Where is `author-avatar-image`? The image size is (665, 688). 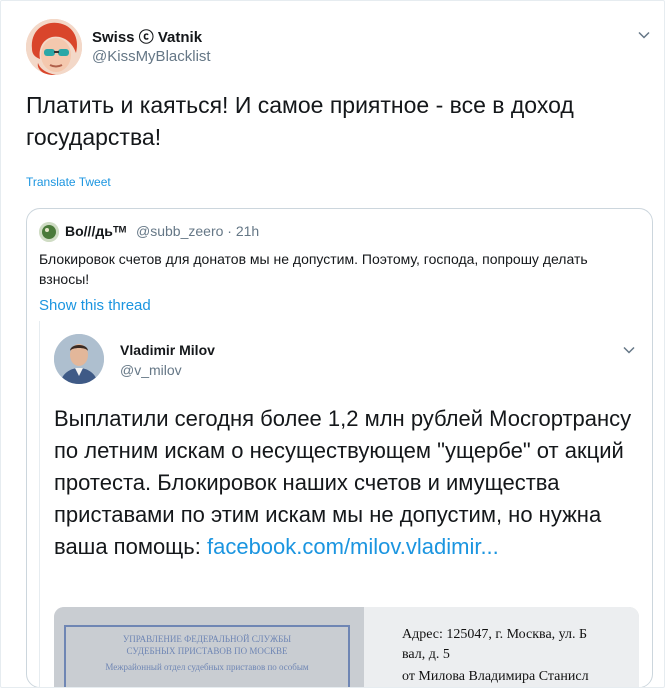
author-avatar-image is located at coordinates (54, 47).